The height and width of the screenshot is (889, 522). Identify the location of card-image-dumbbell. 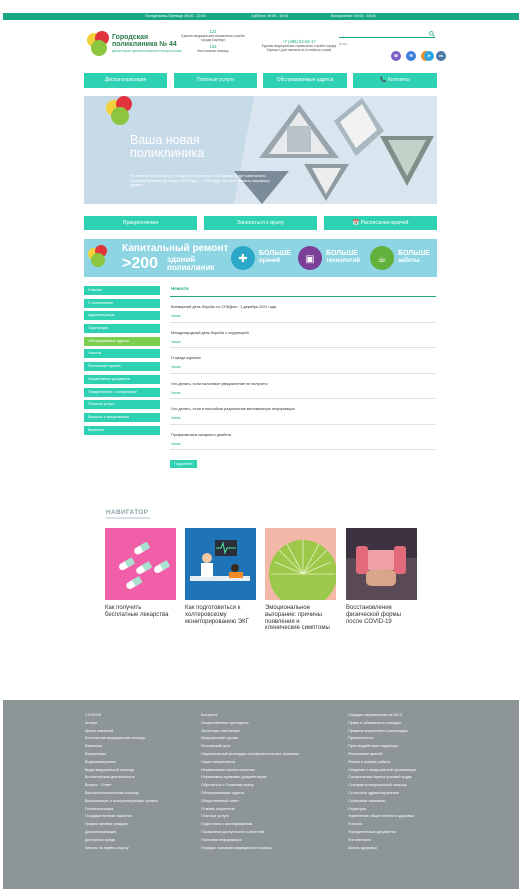
(381, 564).